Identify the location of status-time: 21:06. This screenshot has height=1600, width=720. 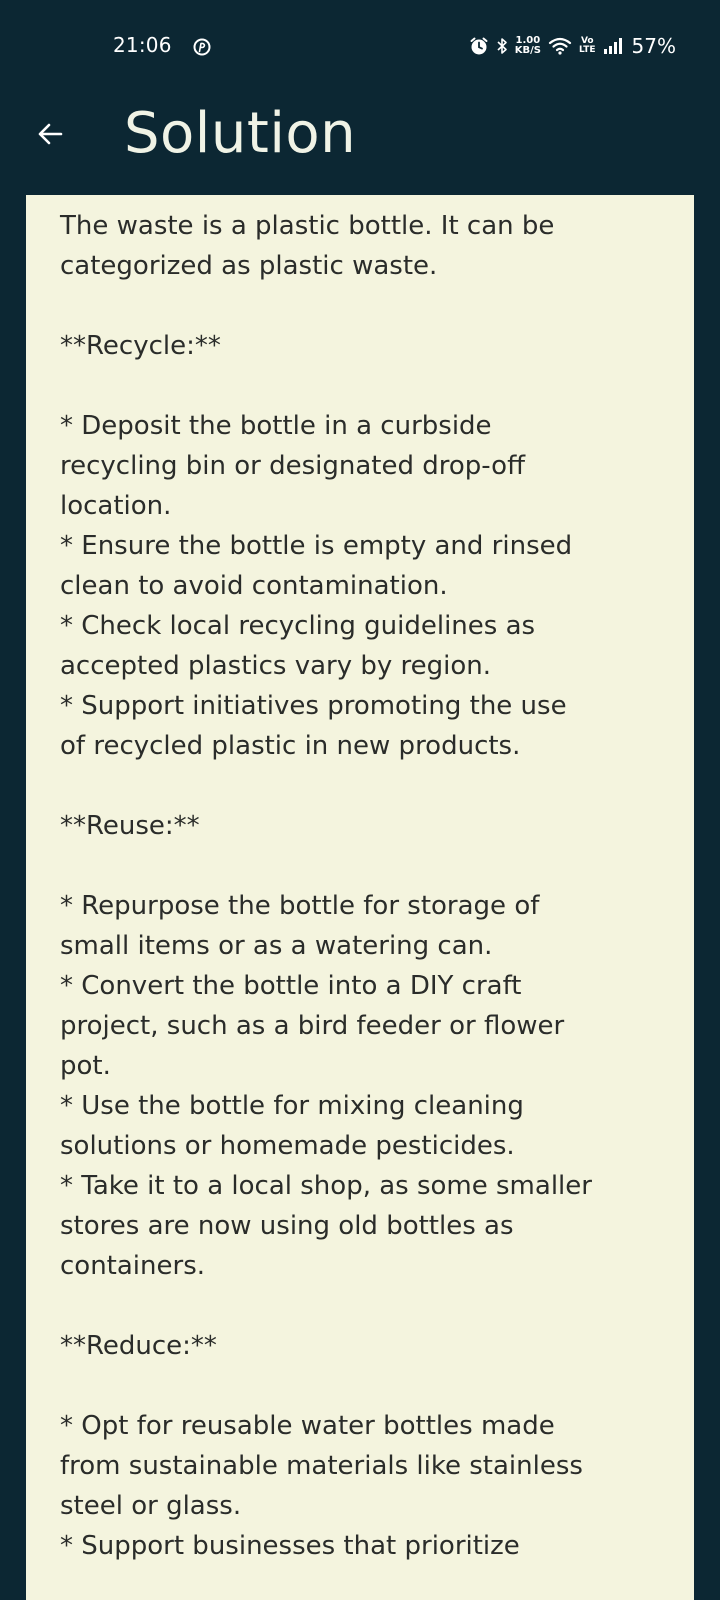
(142, 45).